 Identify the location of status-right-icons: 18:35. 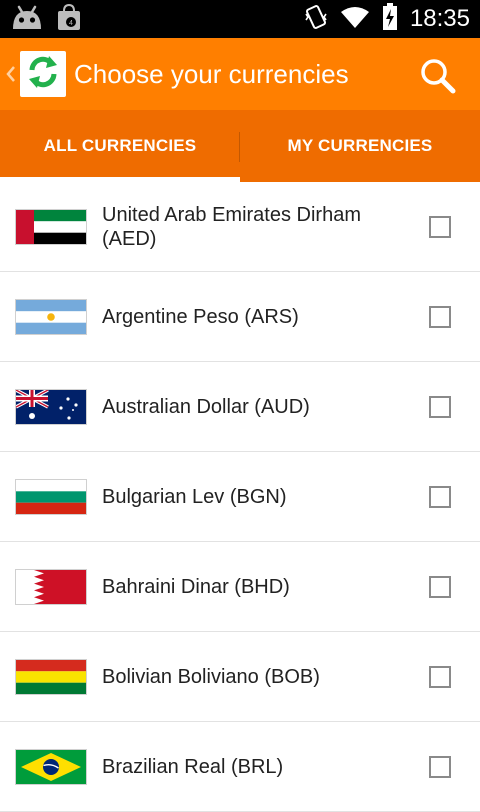
(387, 19).